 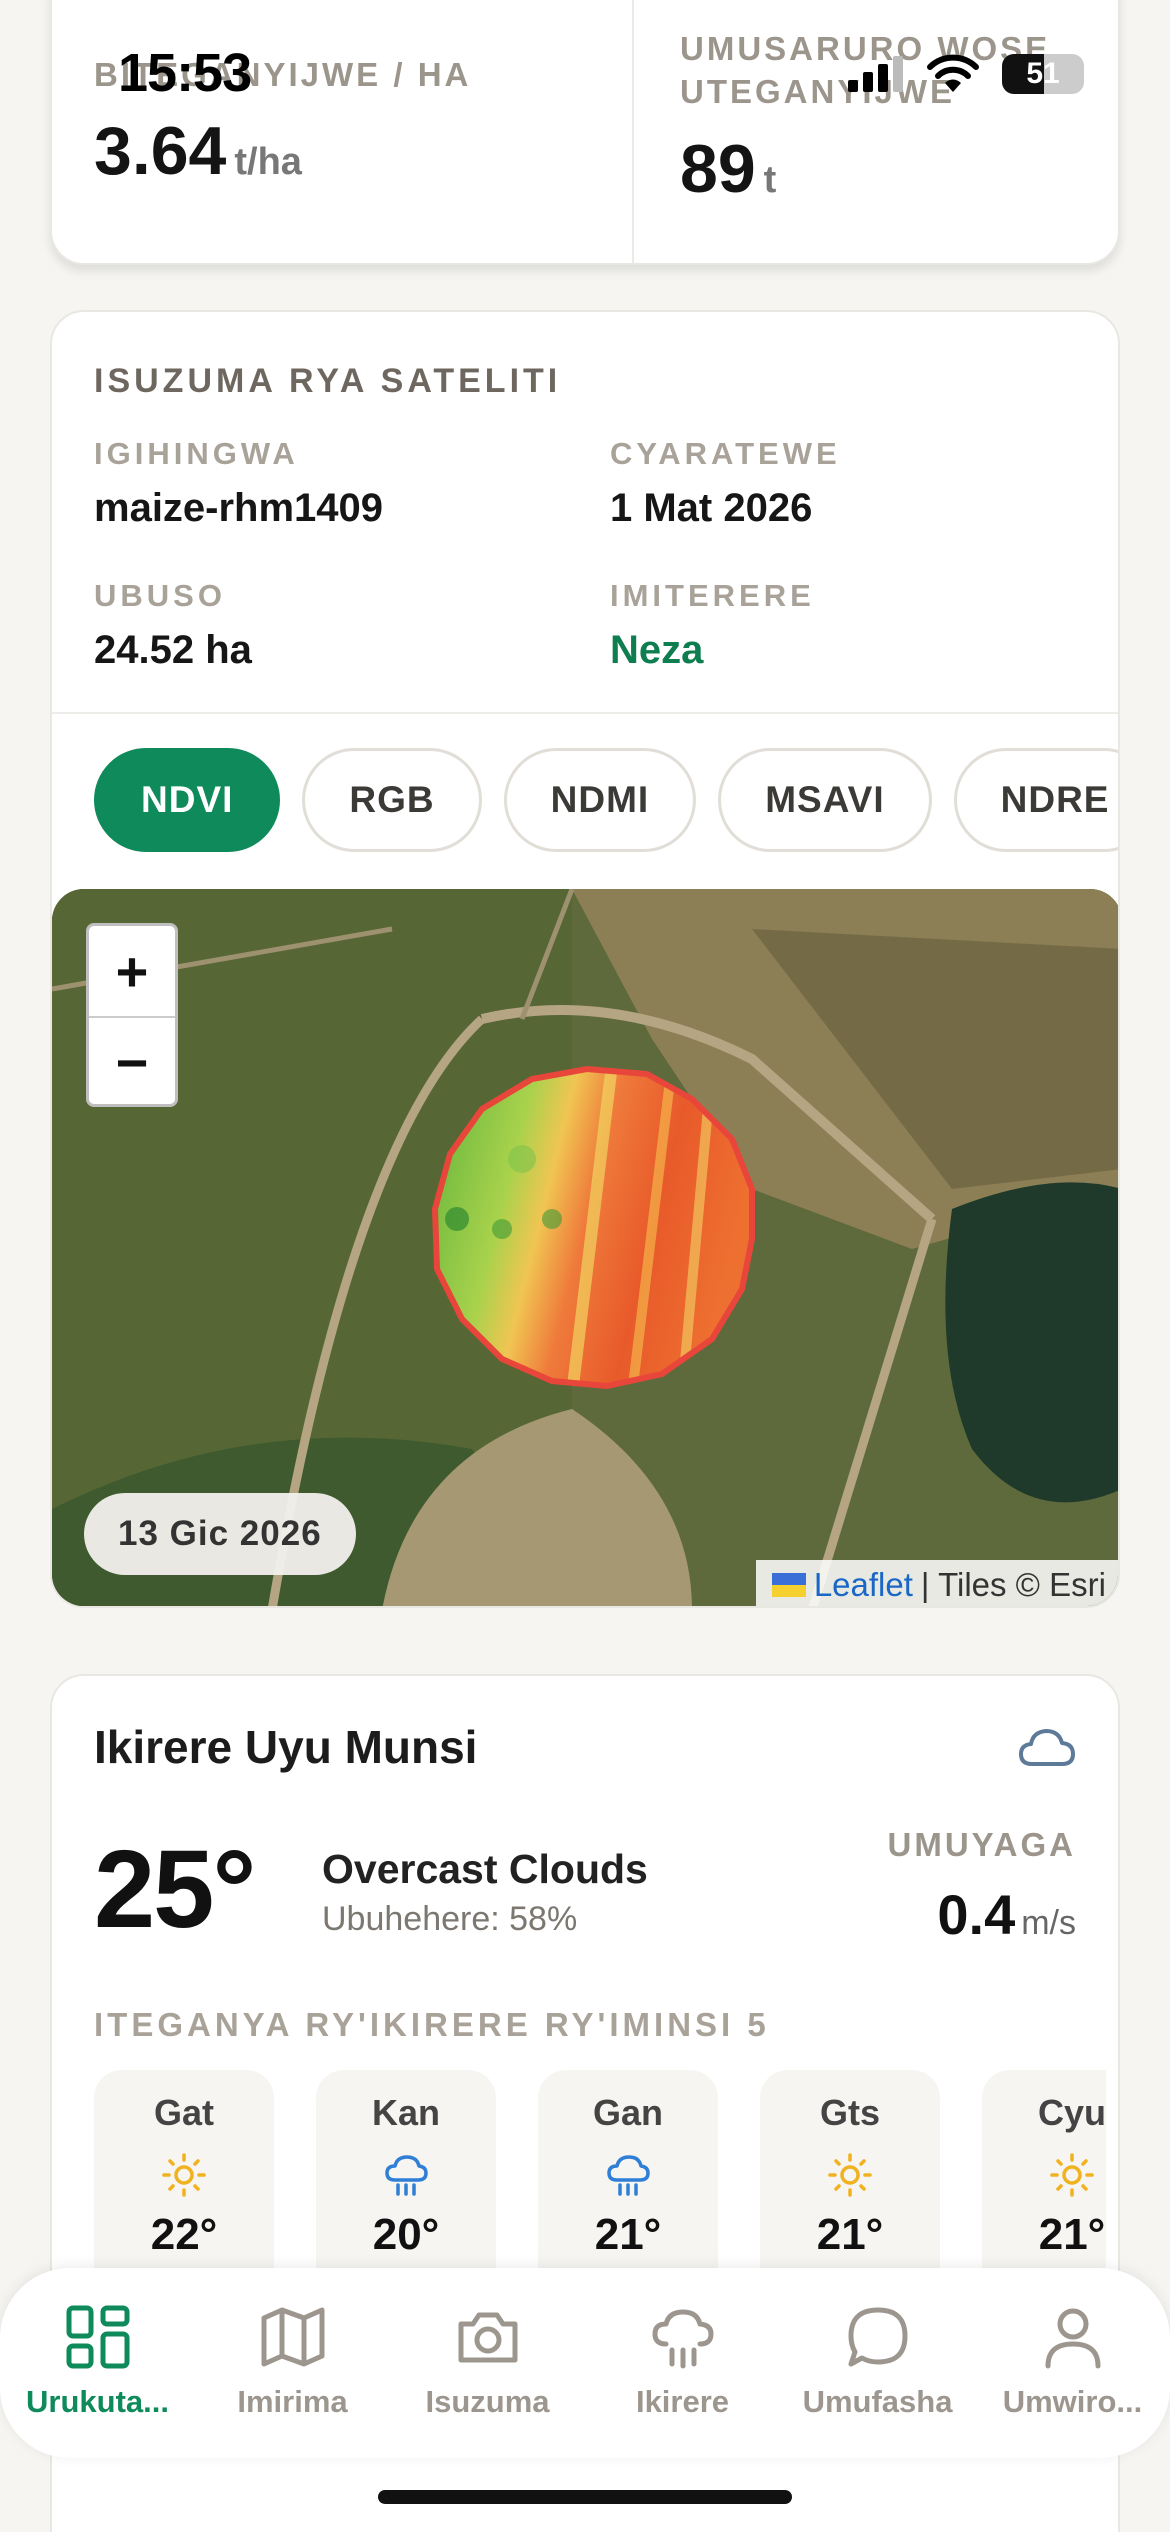 What do you see at coordinates (627, 2112) in the screenshot?
I see `forecast-day-name: Gan` at bounding box center [627, 2112].